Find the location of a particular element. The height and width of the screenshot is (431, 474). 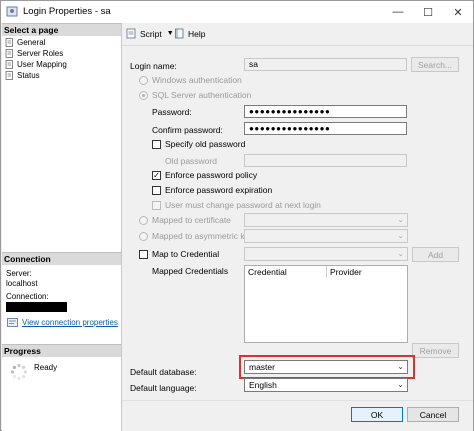

must-change-checkbox is located at coordinates (156, 205).